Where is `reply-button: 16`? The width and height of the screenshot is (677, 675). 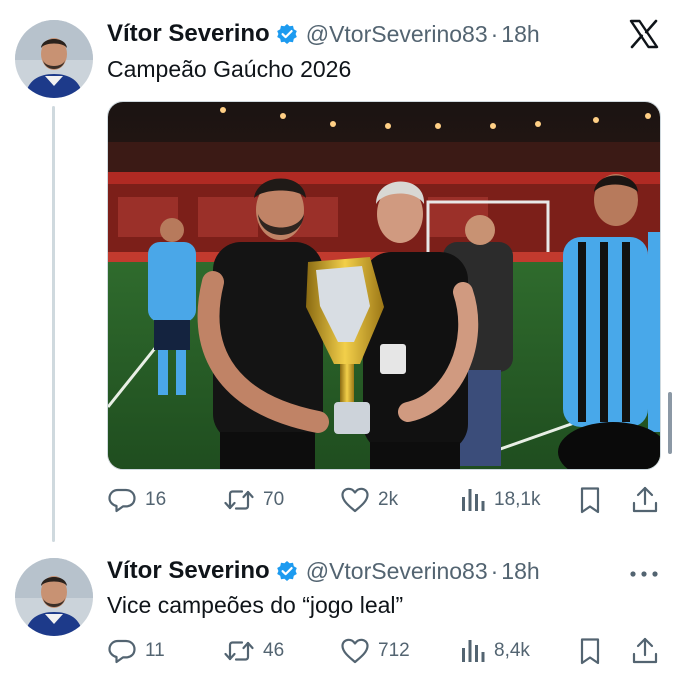 reply-button: 16 is located at coordinates (136, 500).